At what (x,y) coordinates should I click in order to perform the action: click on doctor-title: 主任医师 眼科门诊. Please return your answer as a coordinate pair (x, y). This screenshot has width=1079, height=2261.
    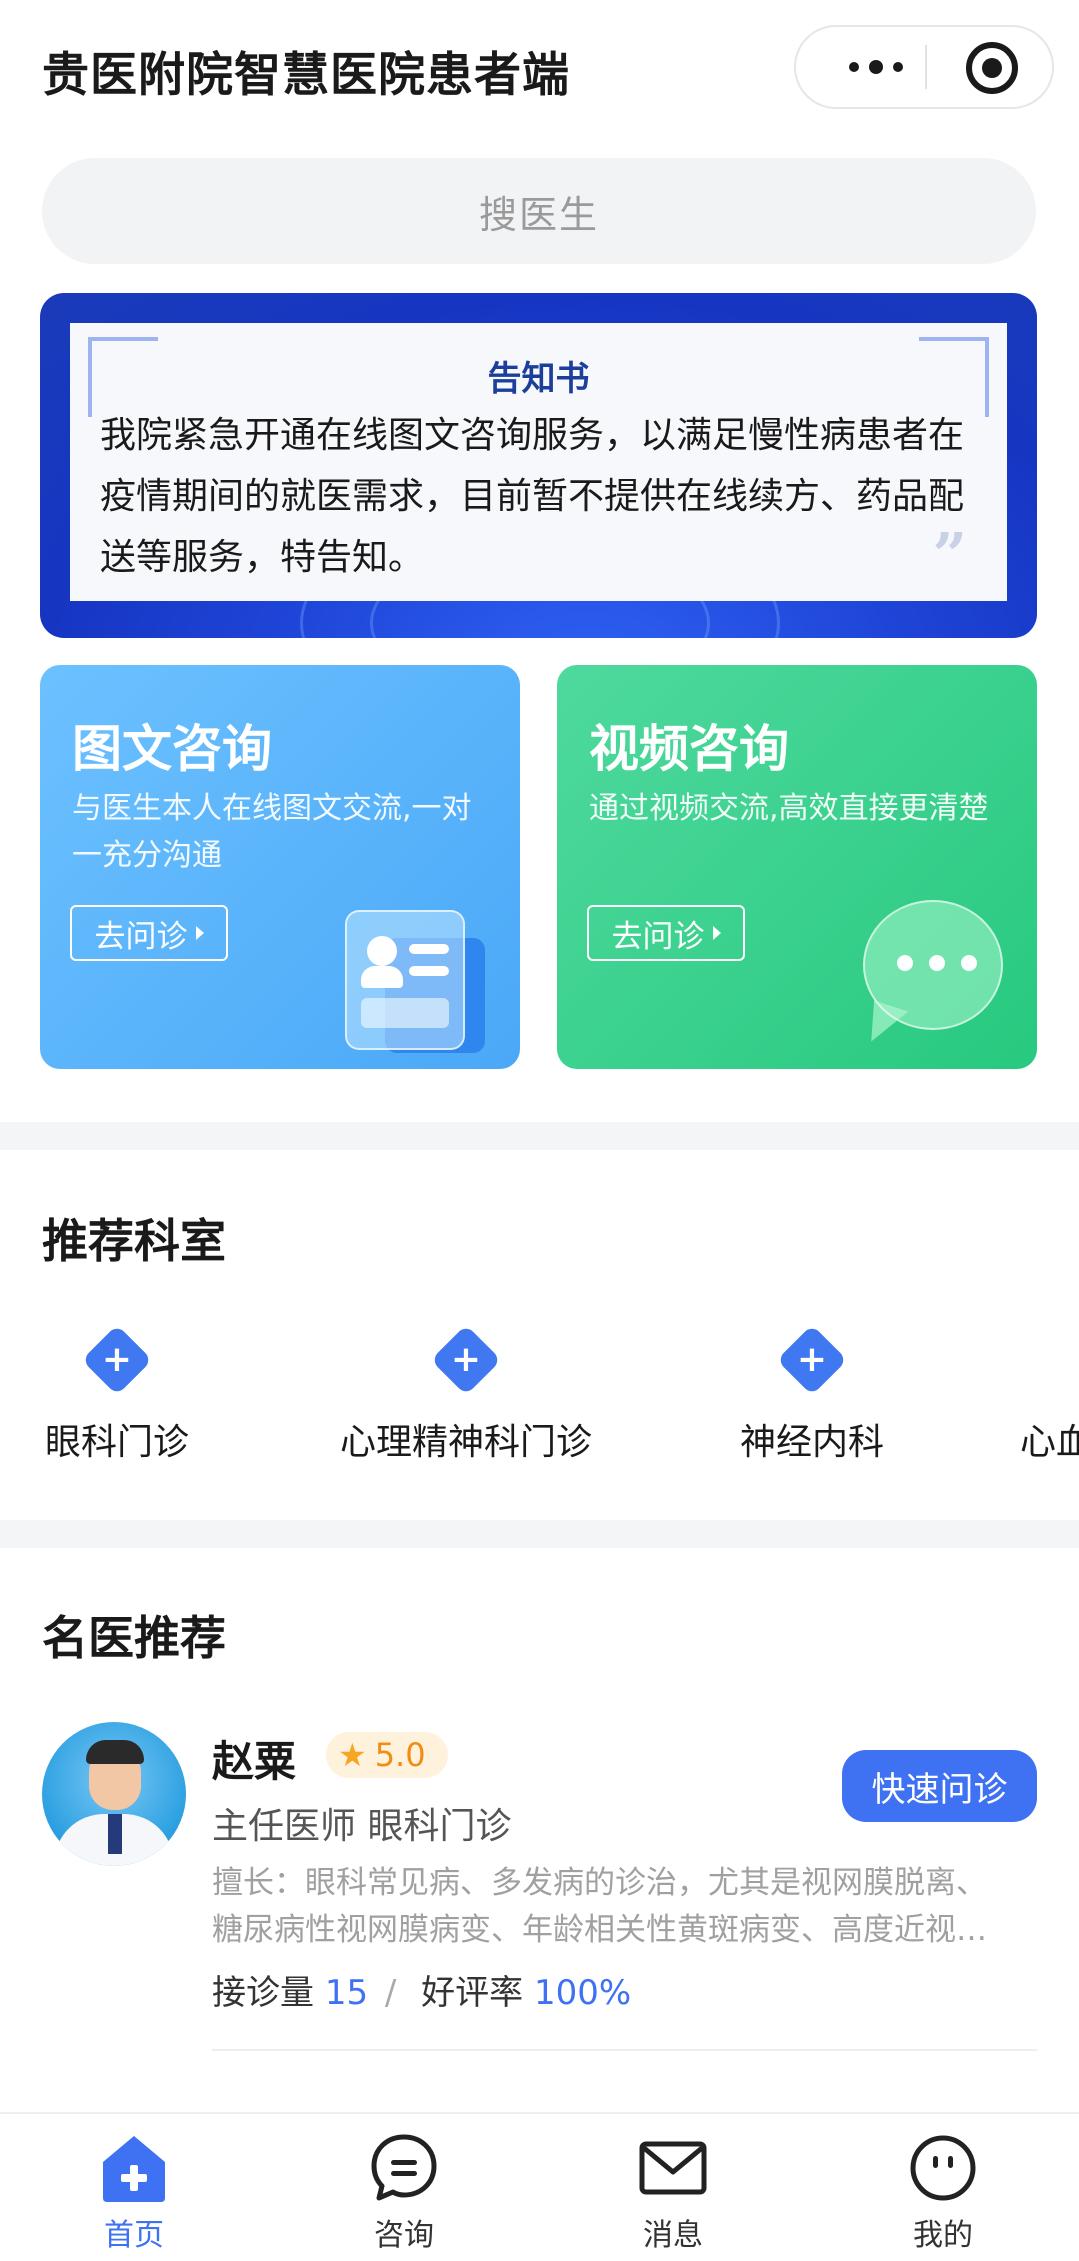
    Looking at the image, I should click on (362, 1826).